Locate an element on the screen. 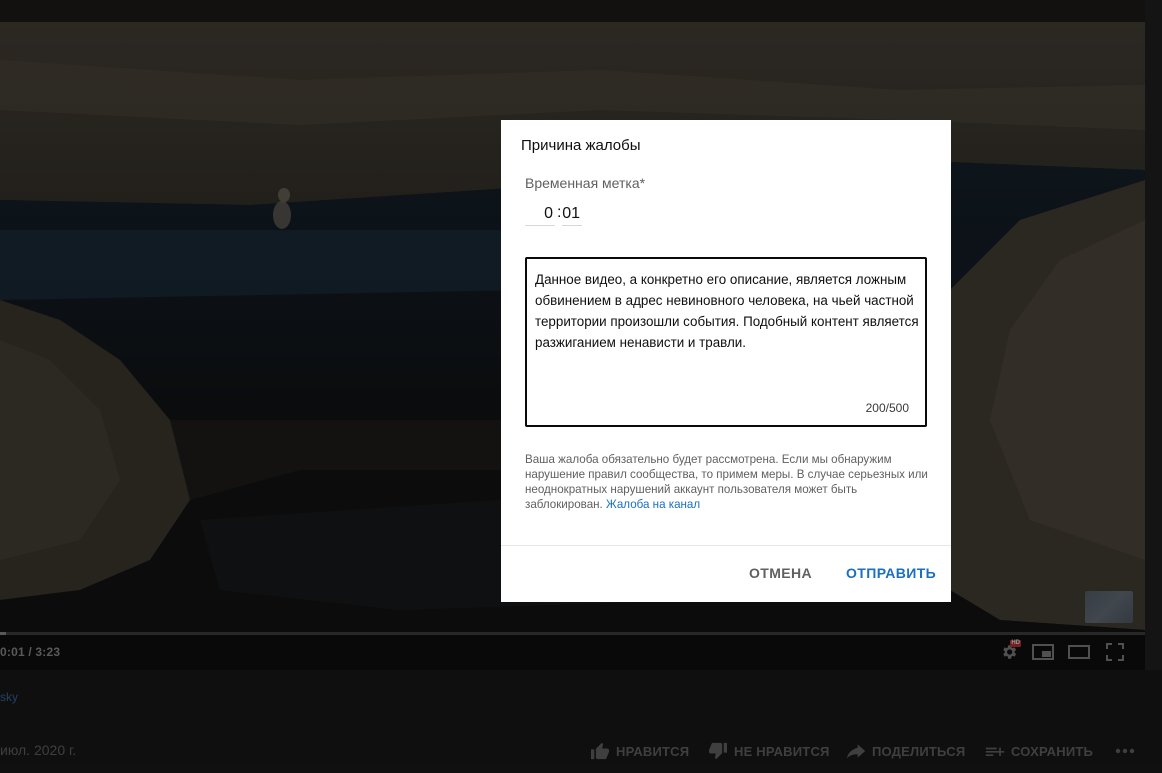 Image resolution: width=1162 pixels, height=773 pixels. timestamp-seconds-input: 01 is located at coordinates (572, 214).